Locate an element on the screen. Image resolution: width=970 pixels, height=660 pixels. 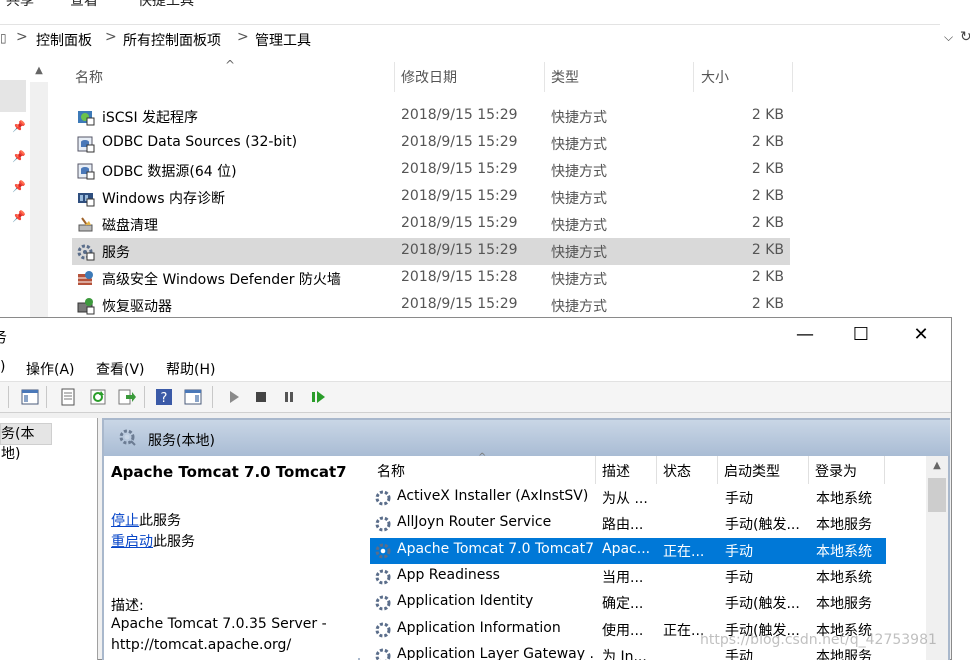
column-header-modified: 修改日期 is located at coordinates (429, 80).